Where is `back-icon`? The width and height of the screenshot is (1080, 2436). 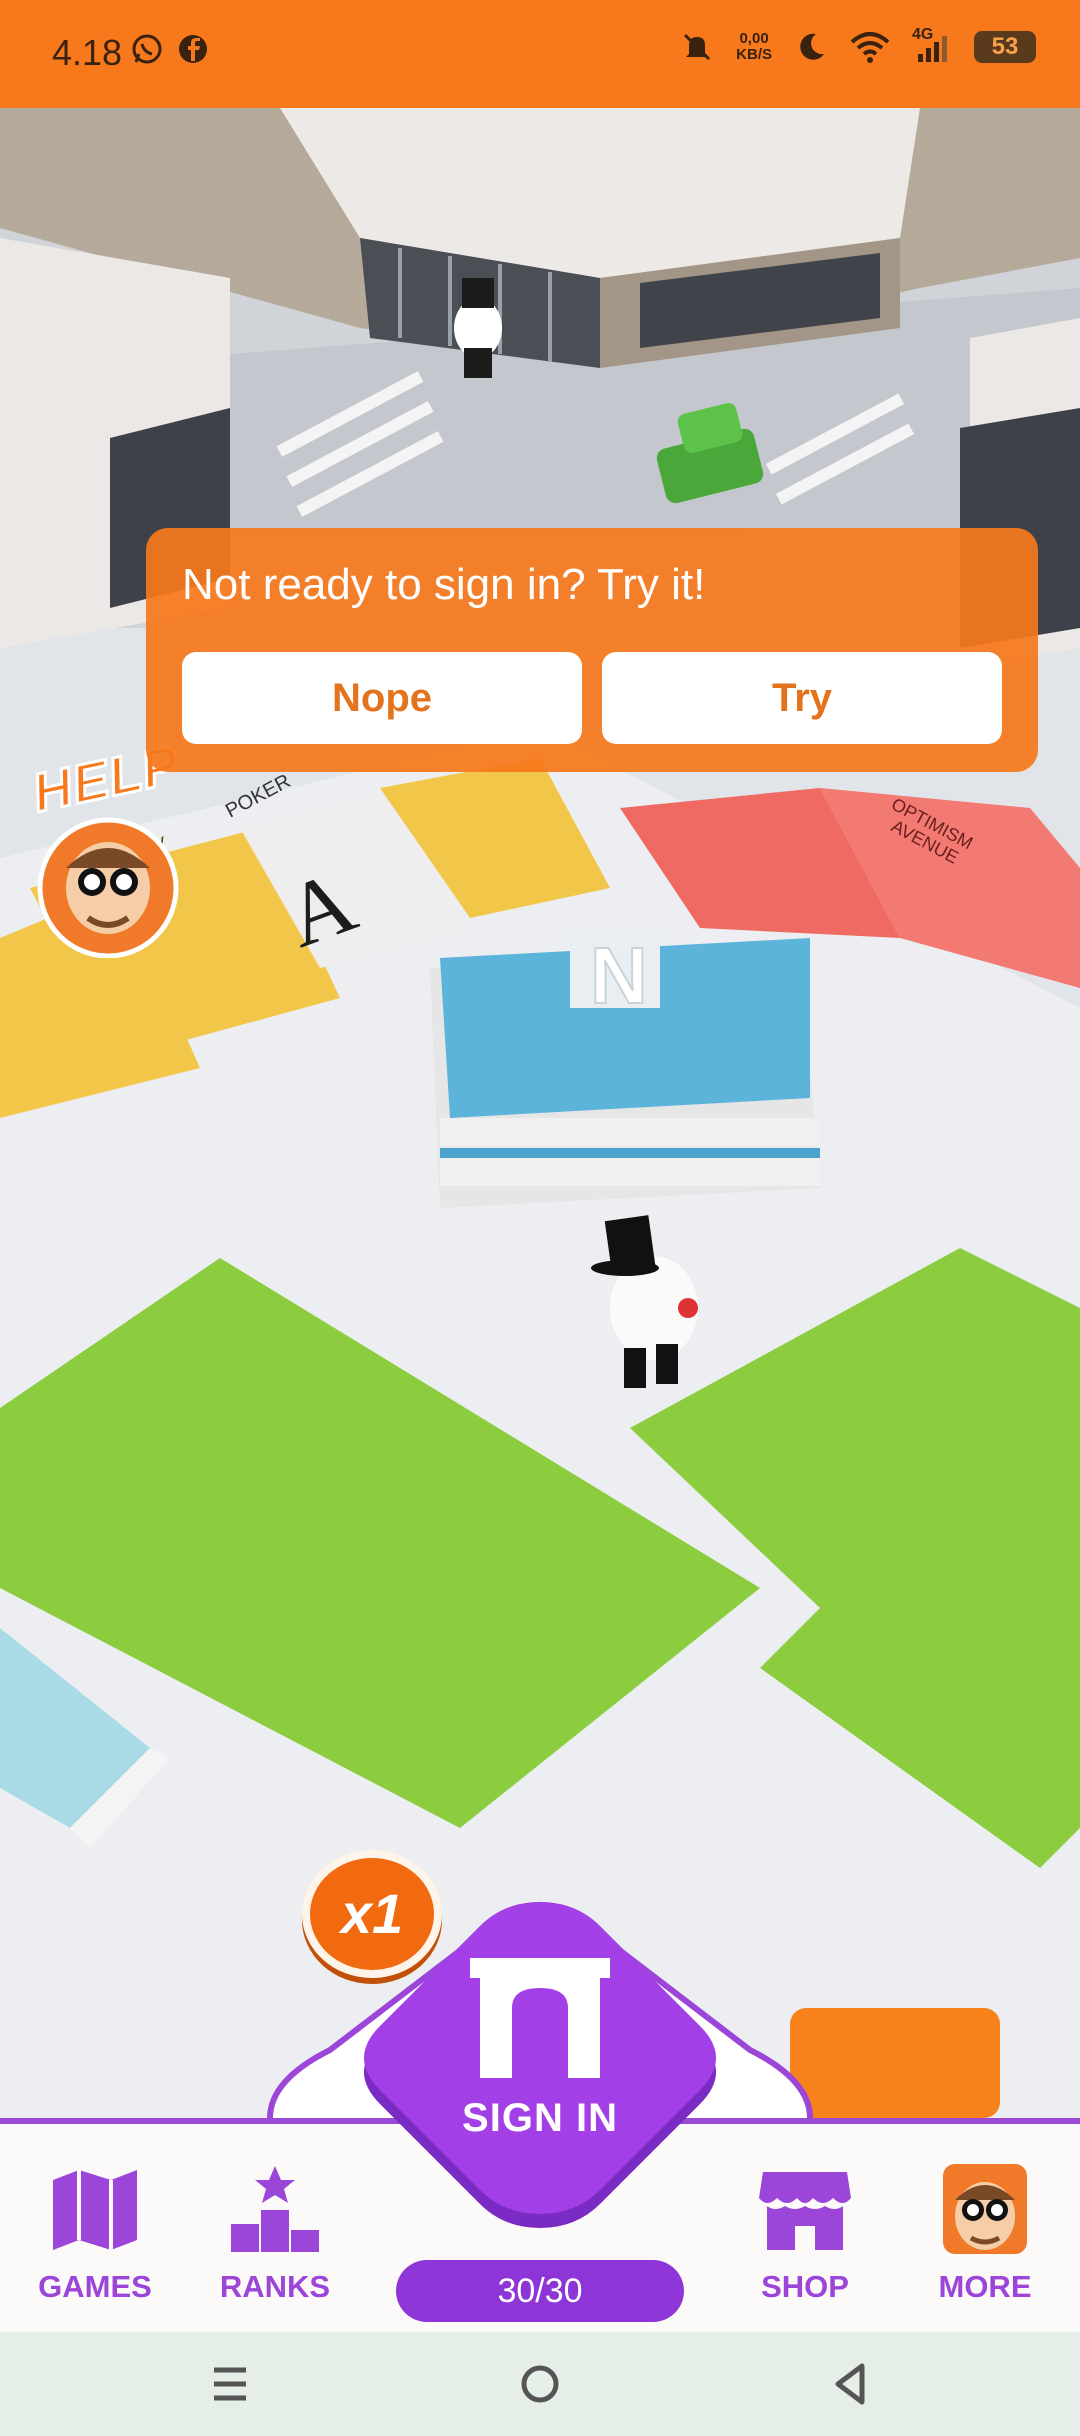
back-icon is located at coordinates (850, 2384).